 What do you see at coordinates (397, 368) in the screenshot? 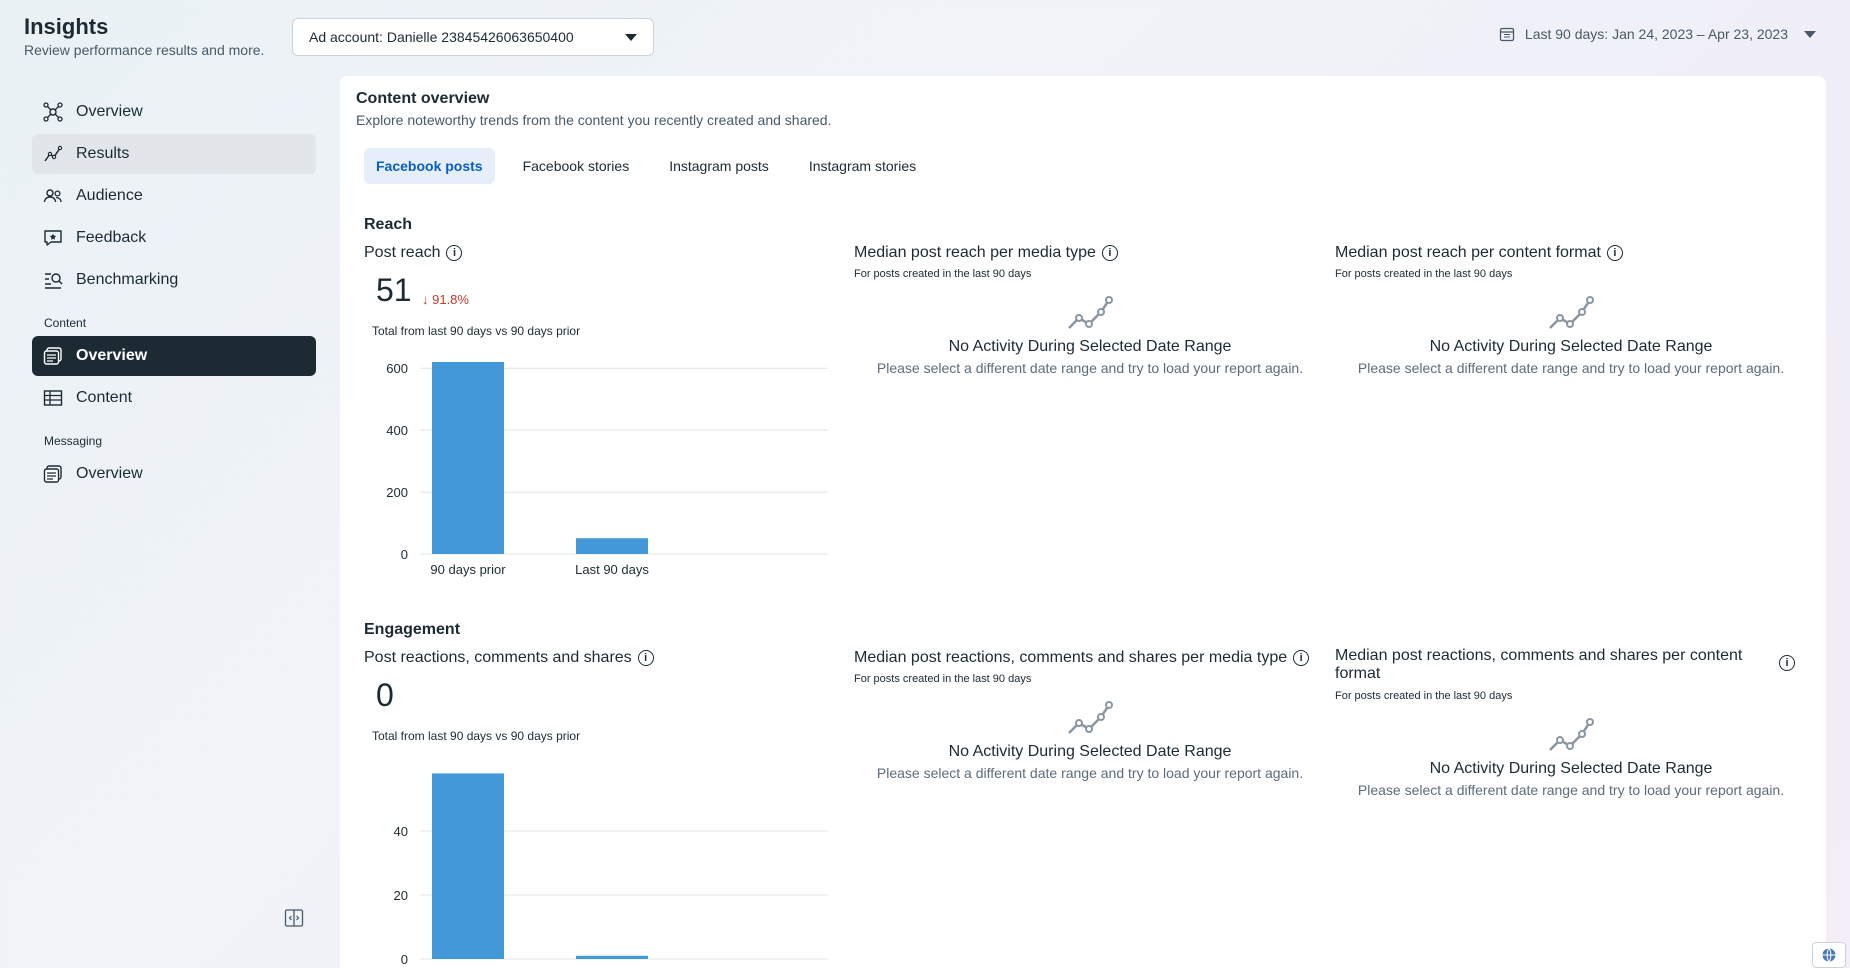
I see `y-tick-label: 600` at bounding box center [397, 368].